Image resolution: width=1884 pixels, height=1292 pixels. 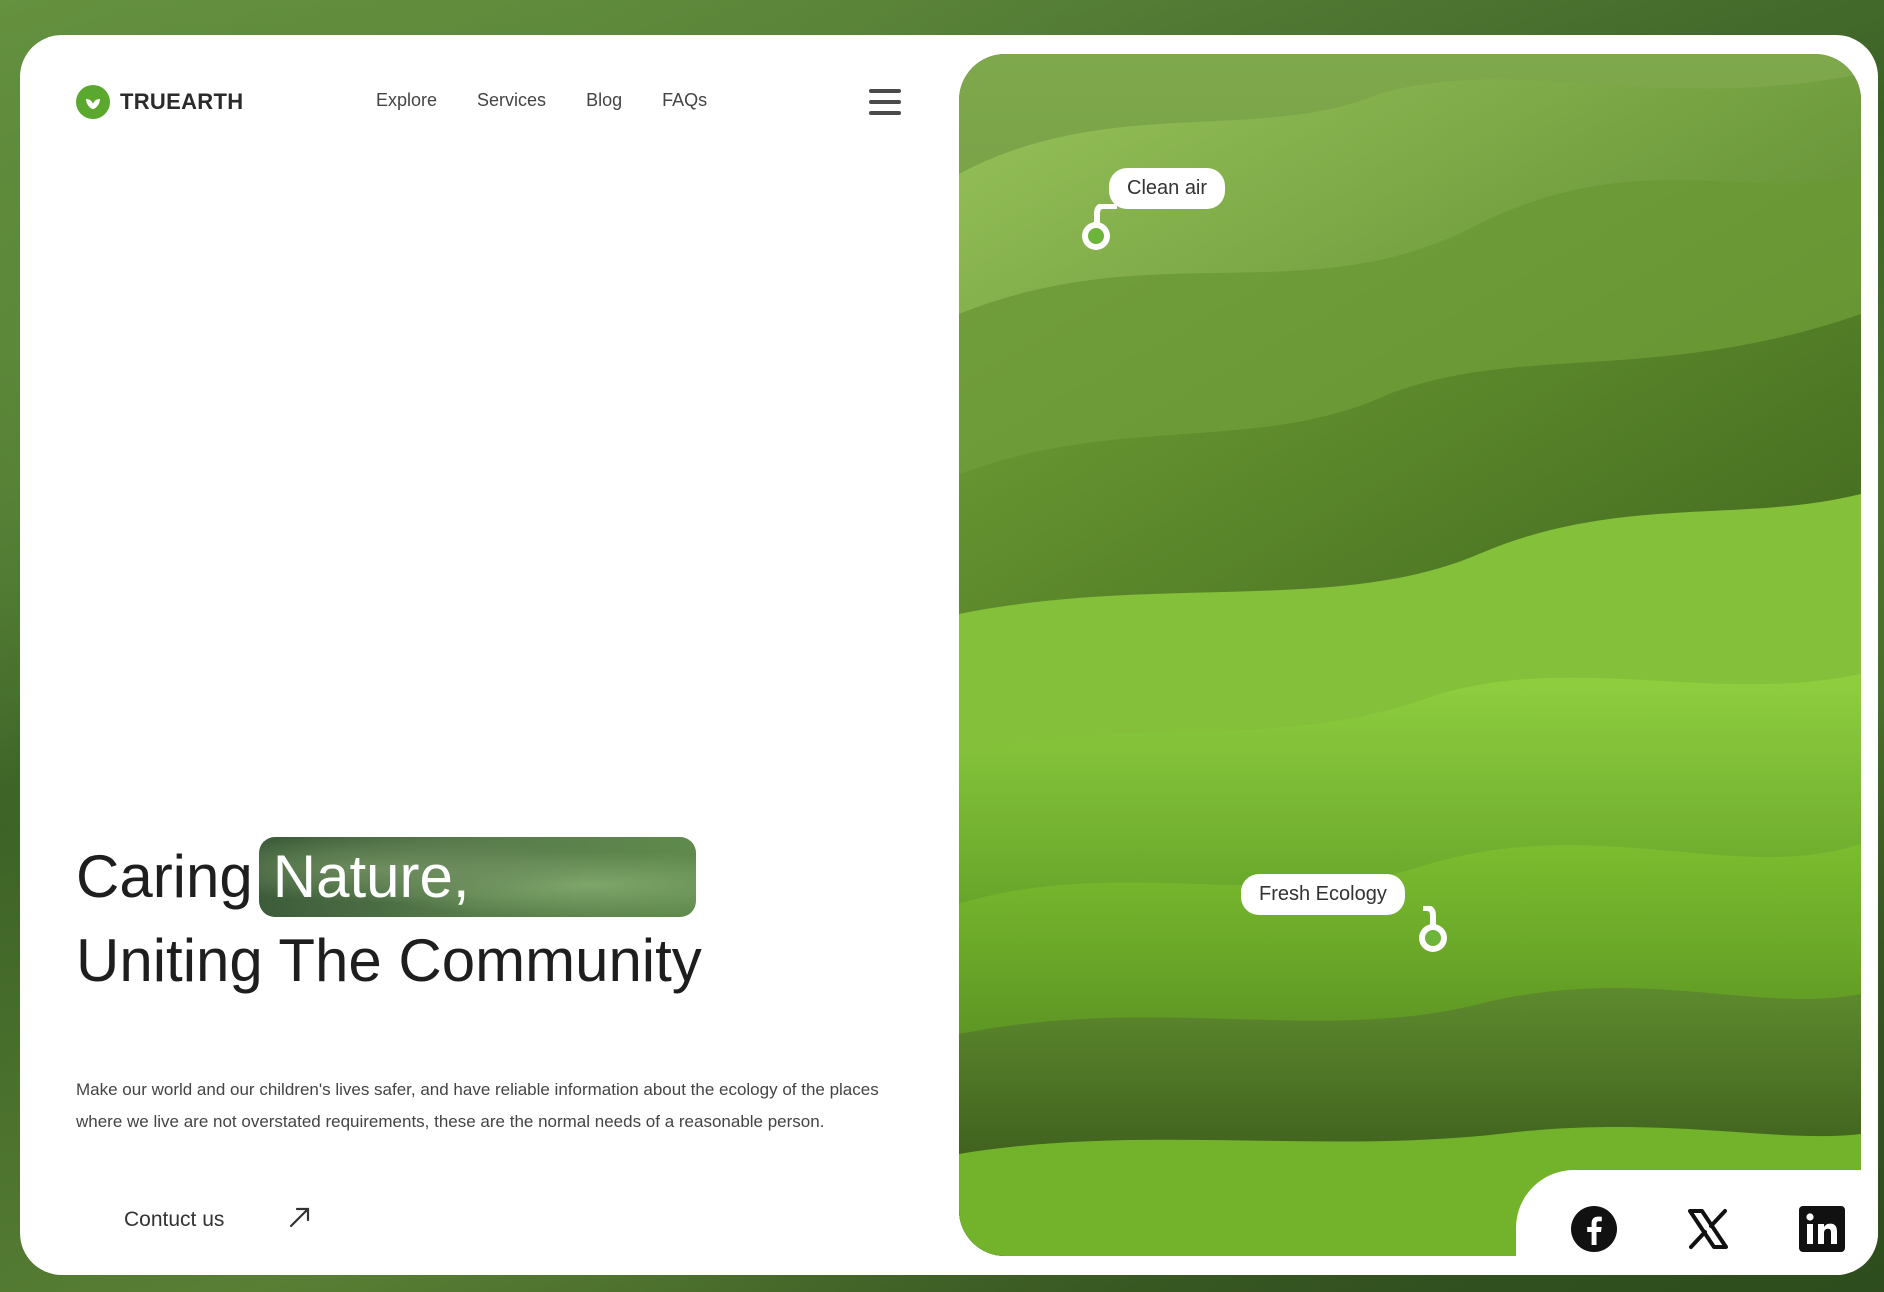 What do you see at coordinates (1323, 894) in the screenshot?
I see `tag-fresh-ecology: Fresh Ecology` at bounding box center [1323, 894].